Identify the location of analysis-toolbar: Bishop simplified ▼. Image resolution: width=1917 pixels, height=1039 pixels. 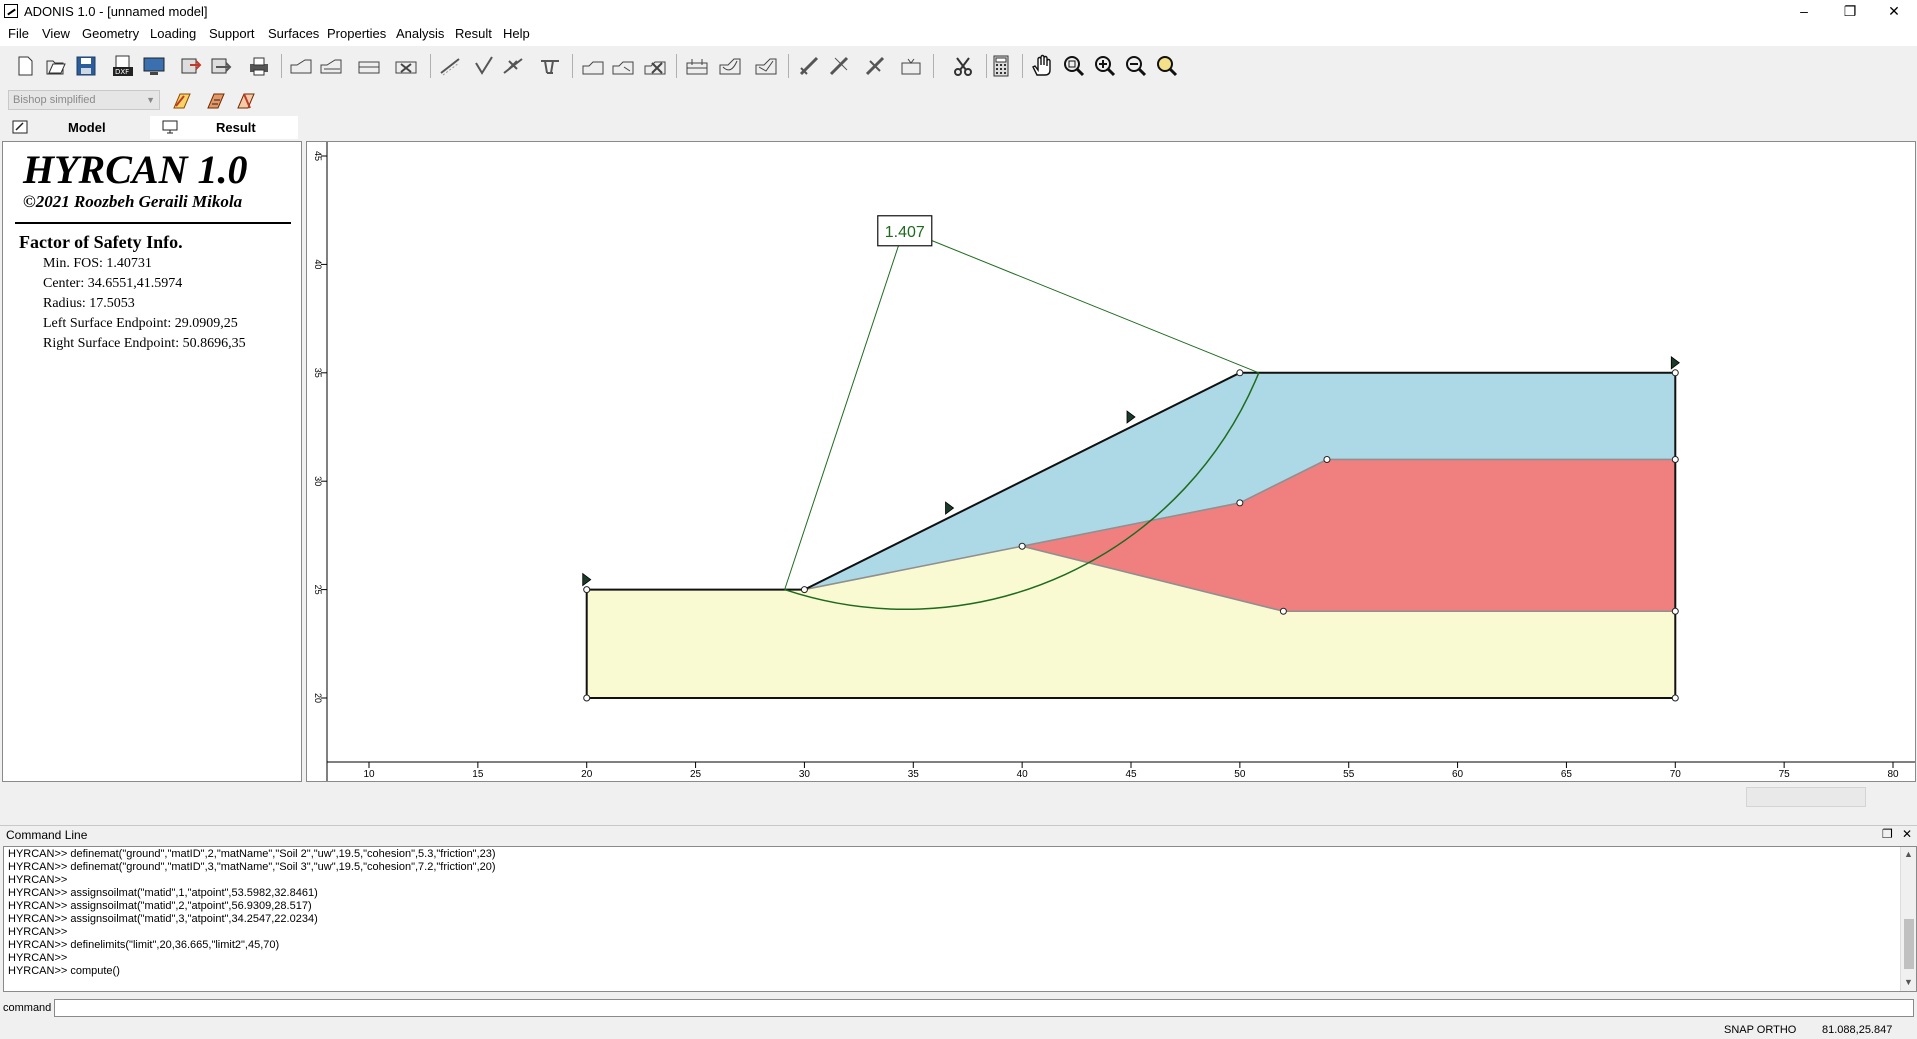
(958, 100).